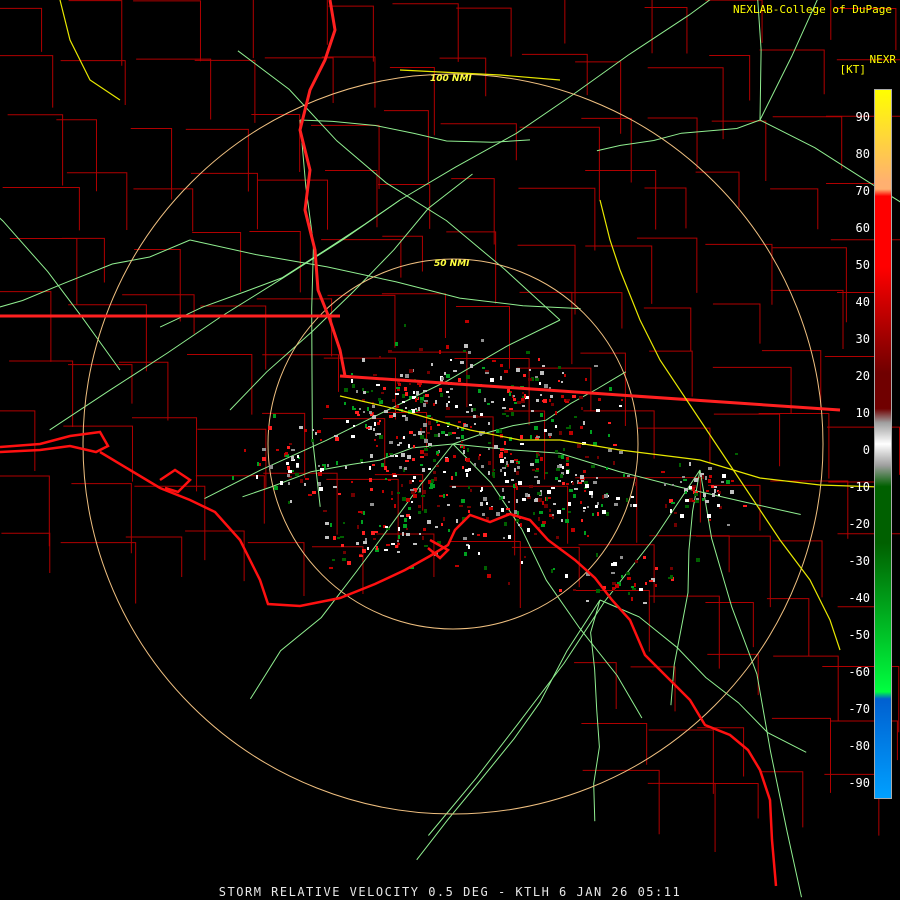  I want to click on product-label: NEXR, so click(883, 59).